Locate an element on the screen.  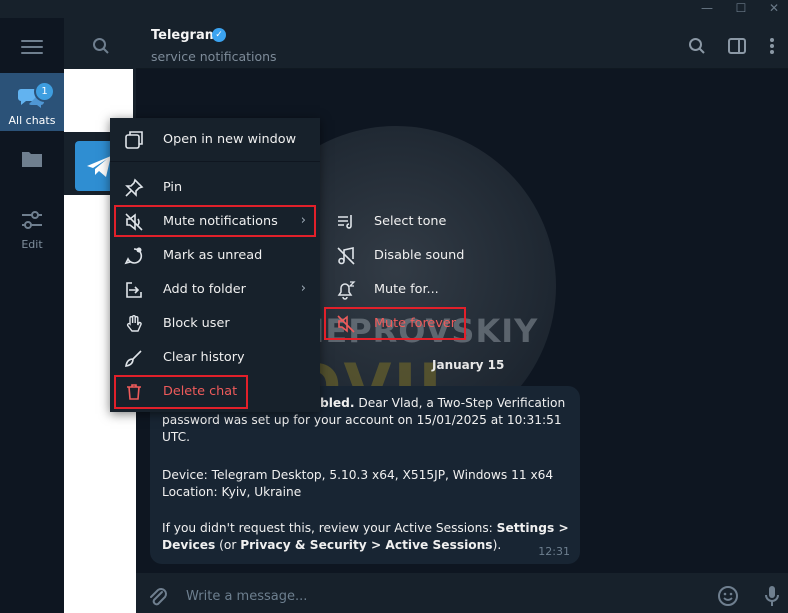
header-search-icon is located at coordinates (697, 46).